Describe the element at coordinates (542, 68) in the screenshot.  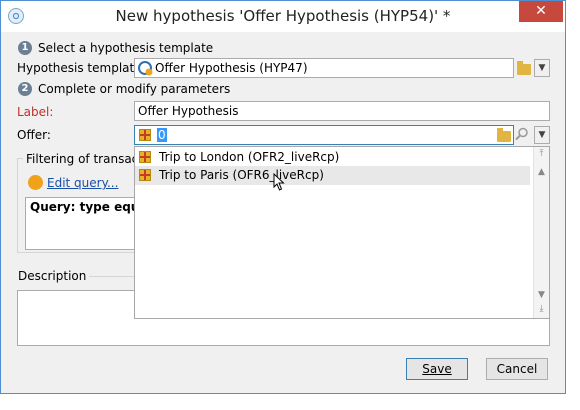
I see `template-dropdown-button: ▼` at that location.